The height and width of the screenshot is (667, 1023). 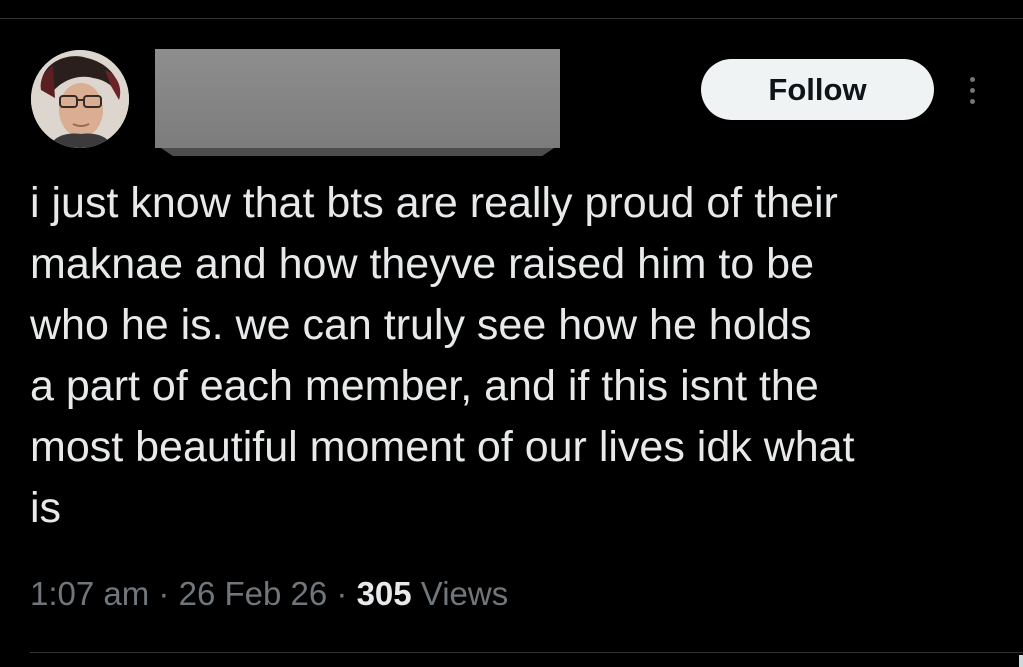 I want to click on post-date: 26 Feb 26, so click(x=253, y=593).